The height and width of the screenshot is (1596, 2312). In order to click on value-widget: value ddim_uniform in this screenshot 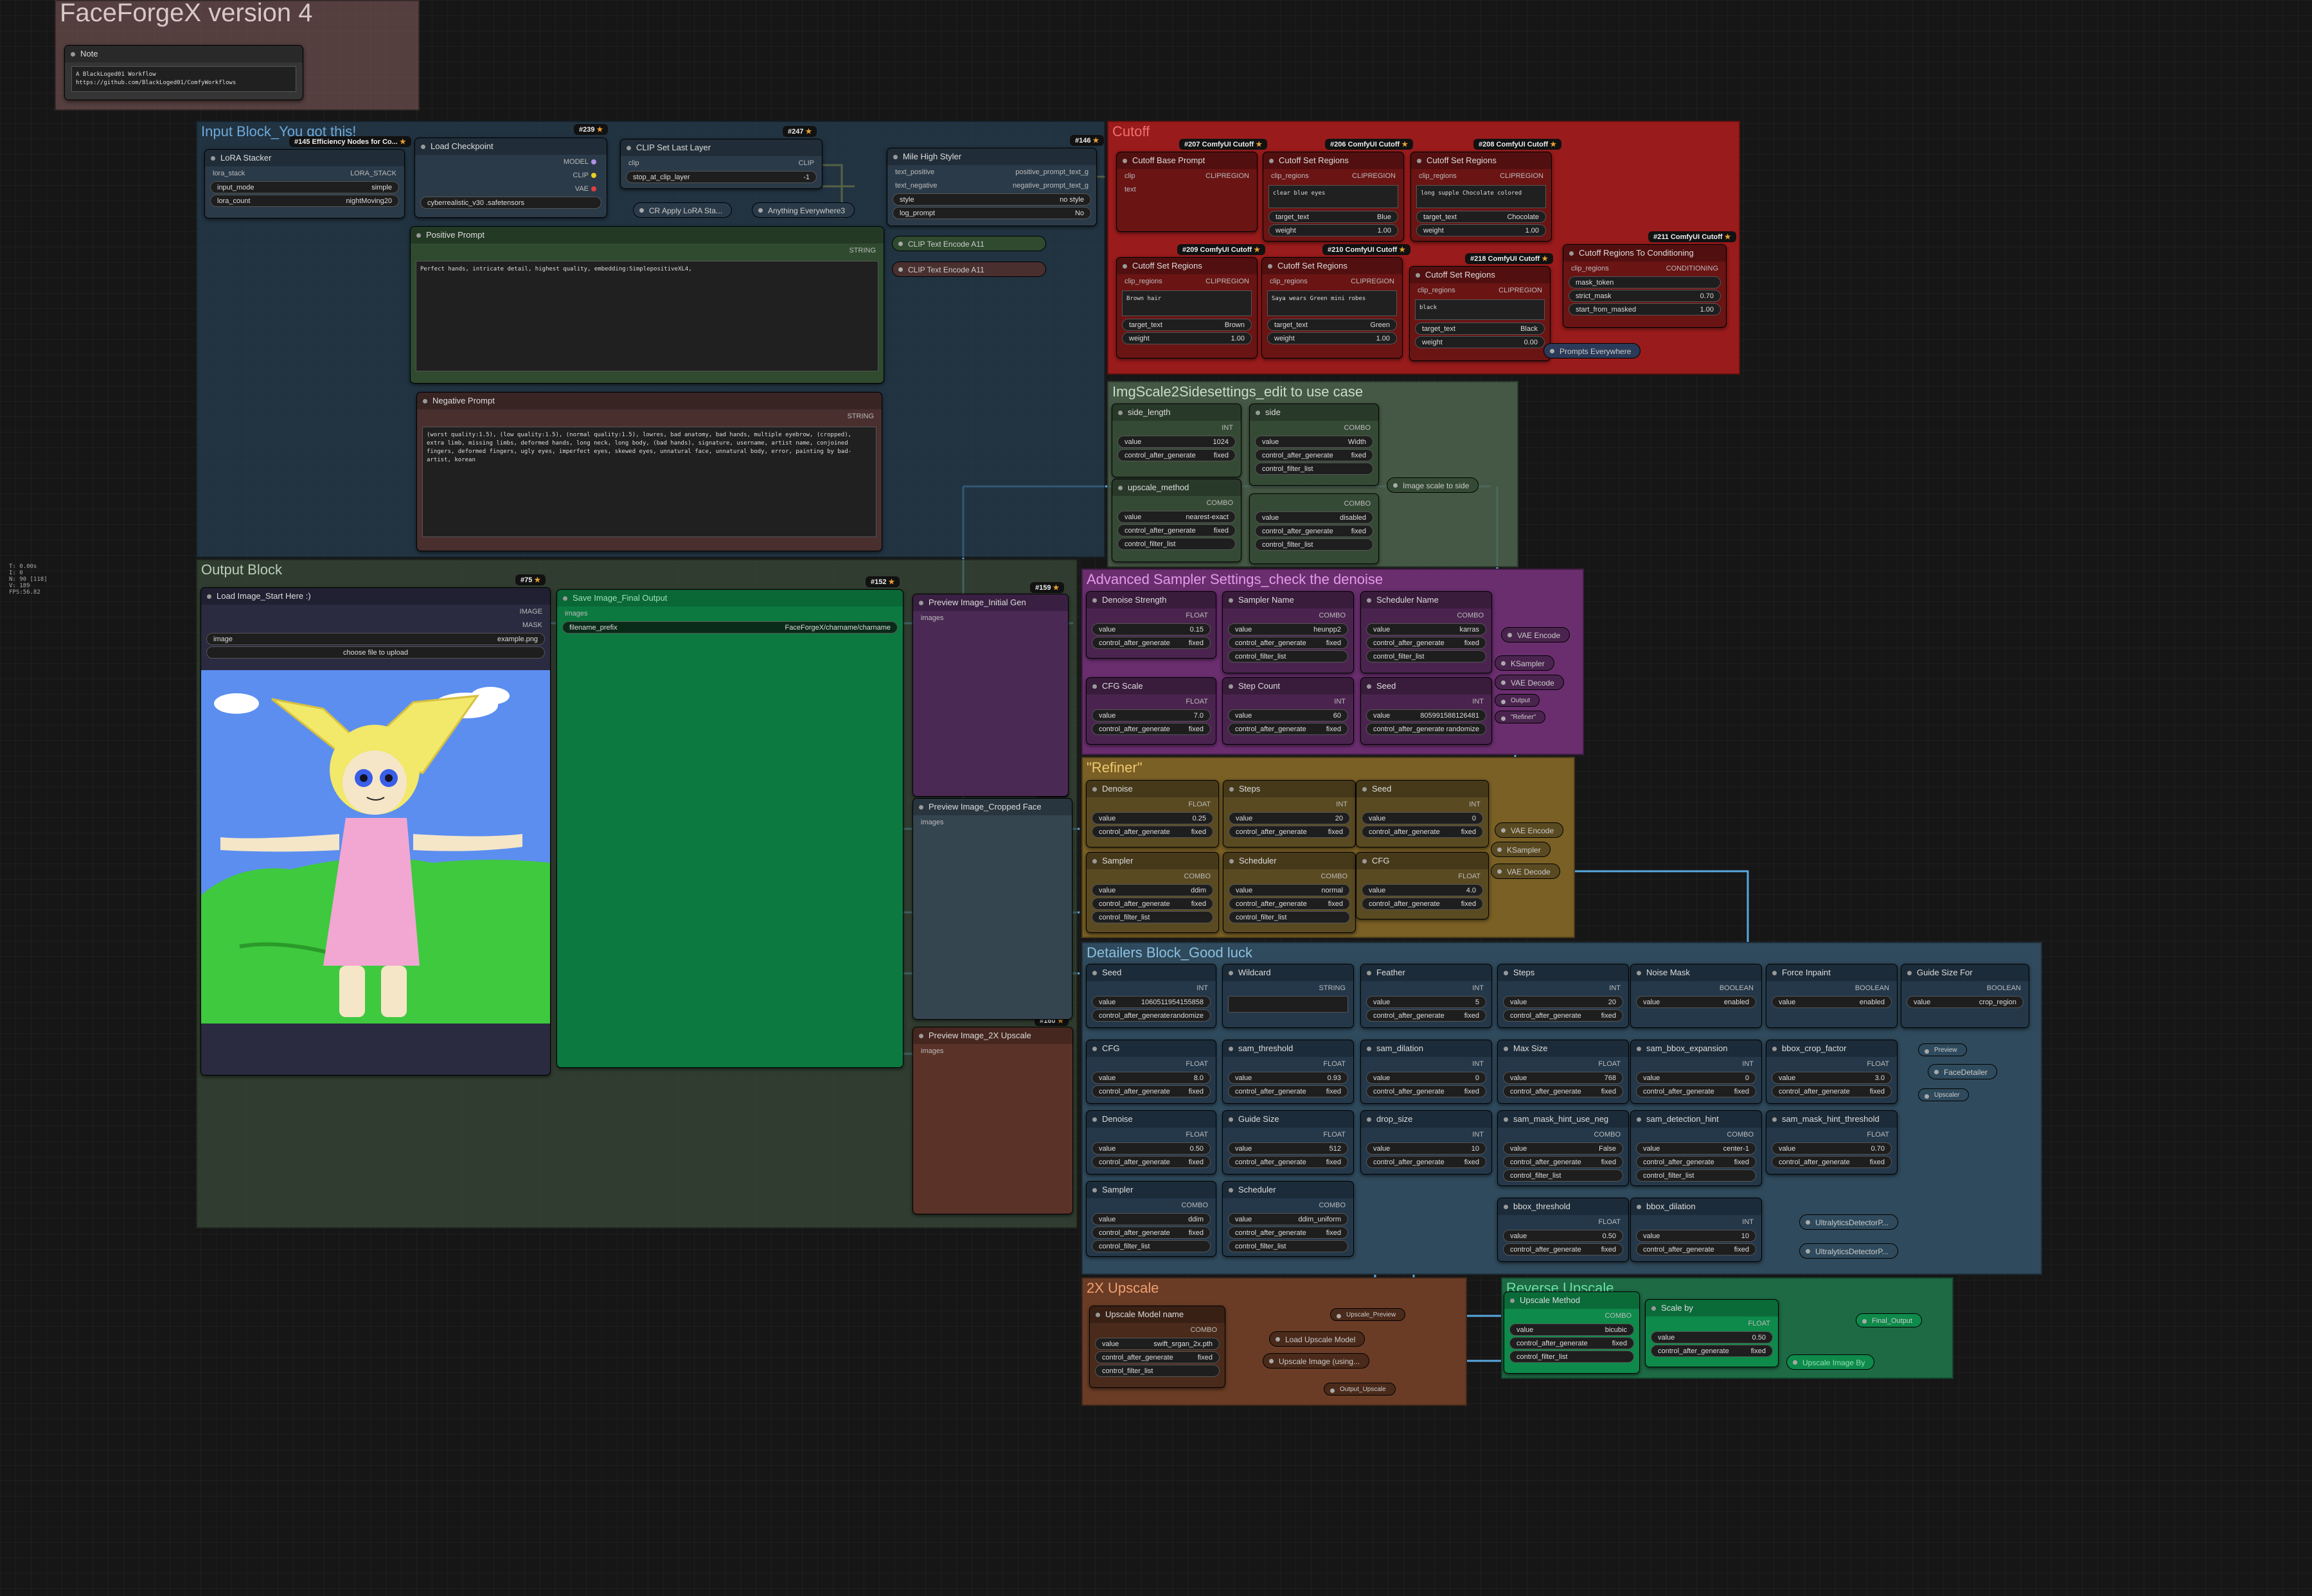, I will do `click(1288, 1219)`.